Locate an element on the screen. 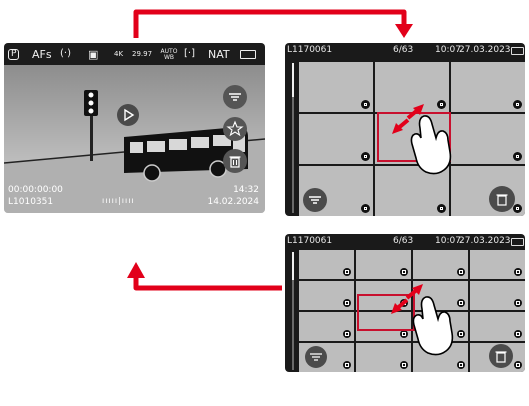 The image size is (529, 406). arrow-top-head is located at coordinates (404, 31).